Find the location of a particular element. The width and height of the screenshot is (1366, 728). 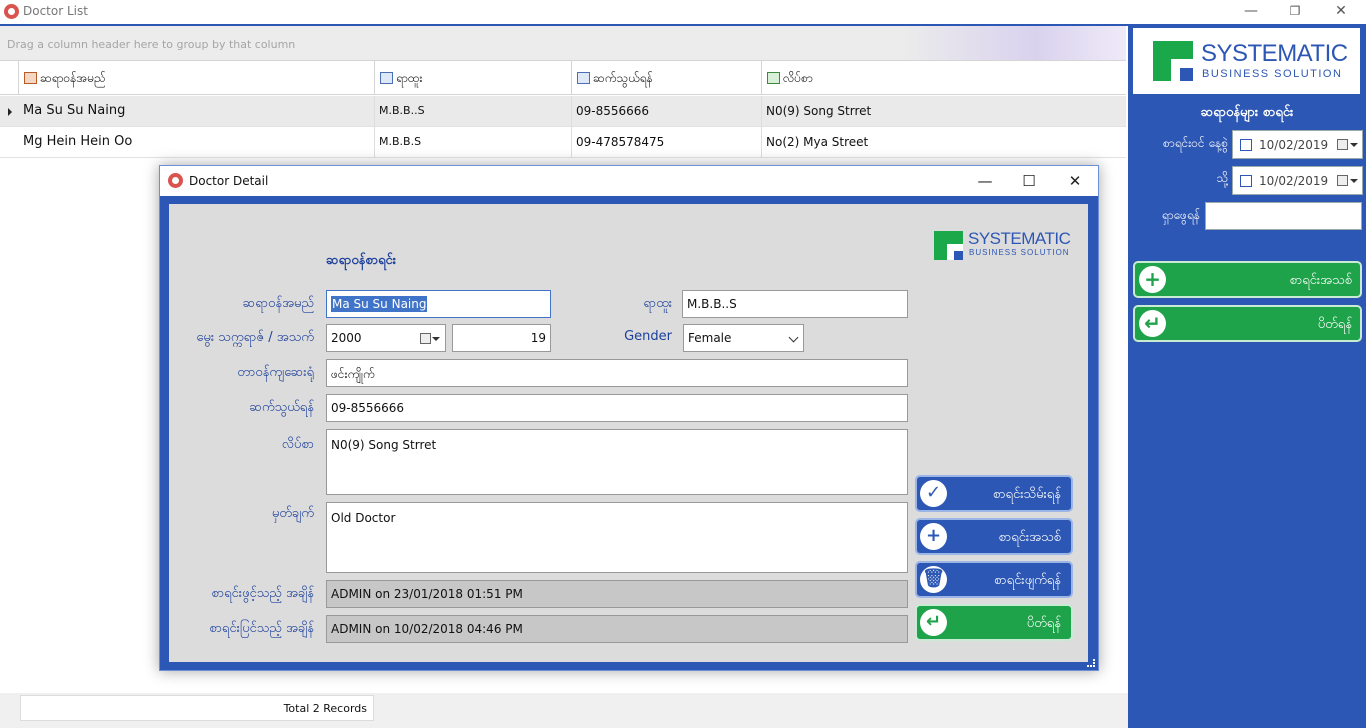

id-card-icon is located at coordinates (386, 78).